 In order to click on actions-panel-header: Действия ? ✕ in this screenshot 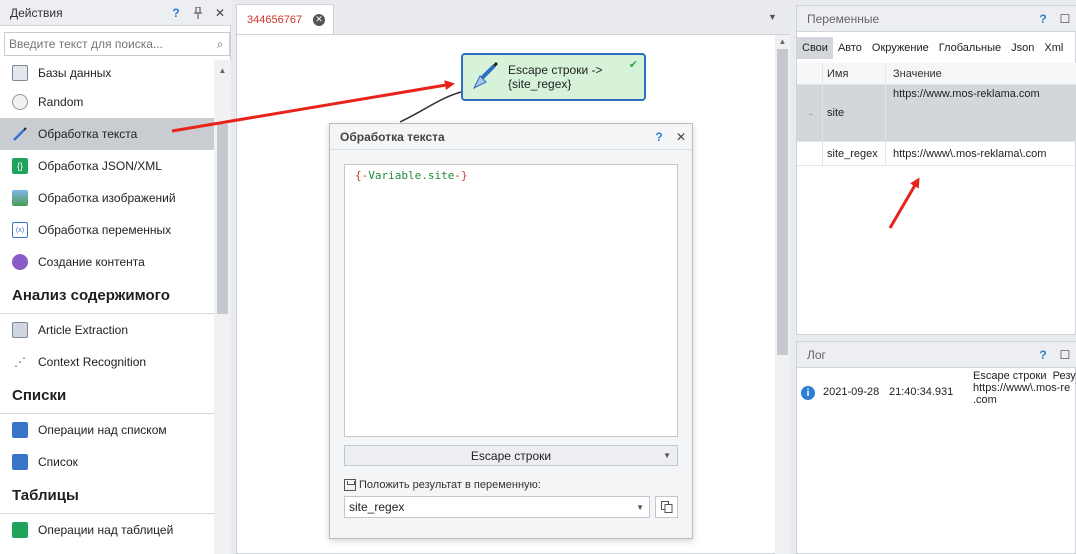, I will do `click(115, 13)`.